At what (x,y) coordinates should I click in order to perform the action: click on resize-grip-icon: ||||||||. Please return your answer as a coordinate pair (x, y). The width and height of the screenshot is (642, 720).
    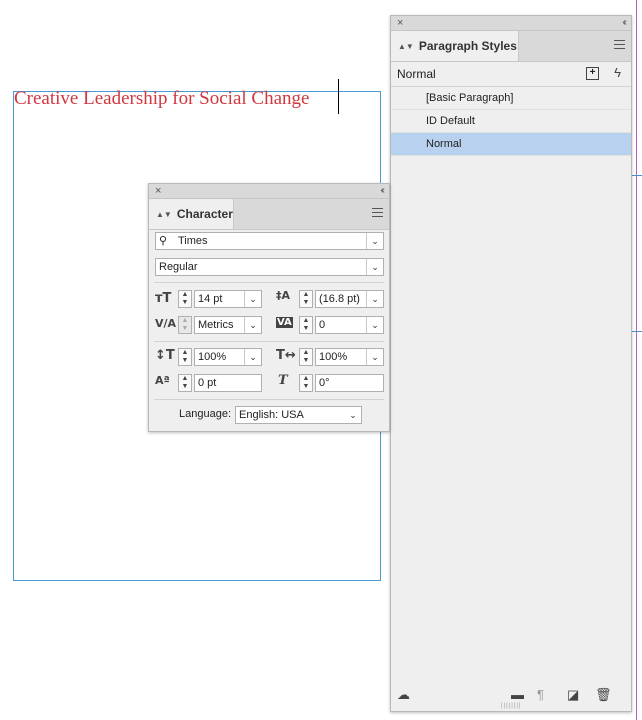
    Looking at the image, I should click on (511, 706).